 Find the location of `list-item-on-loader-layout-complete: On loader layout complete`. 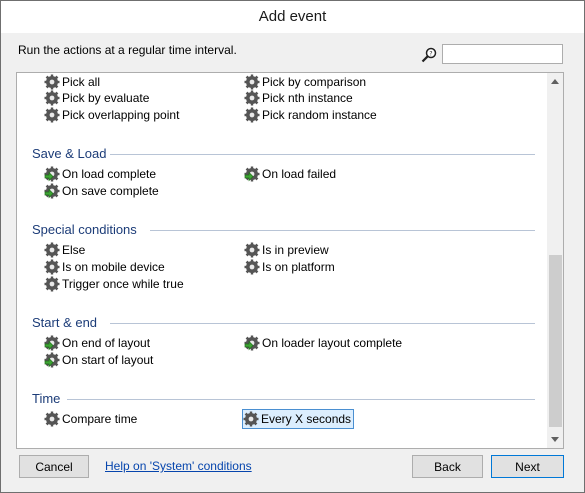

list-item-on-loader-layout-complete: On loader layout complete is located at coordinates (323, 343).